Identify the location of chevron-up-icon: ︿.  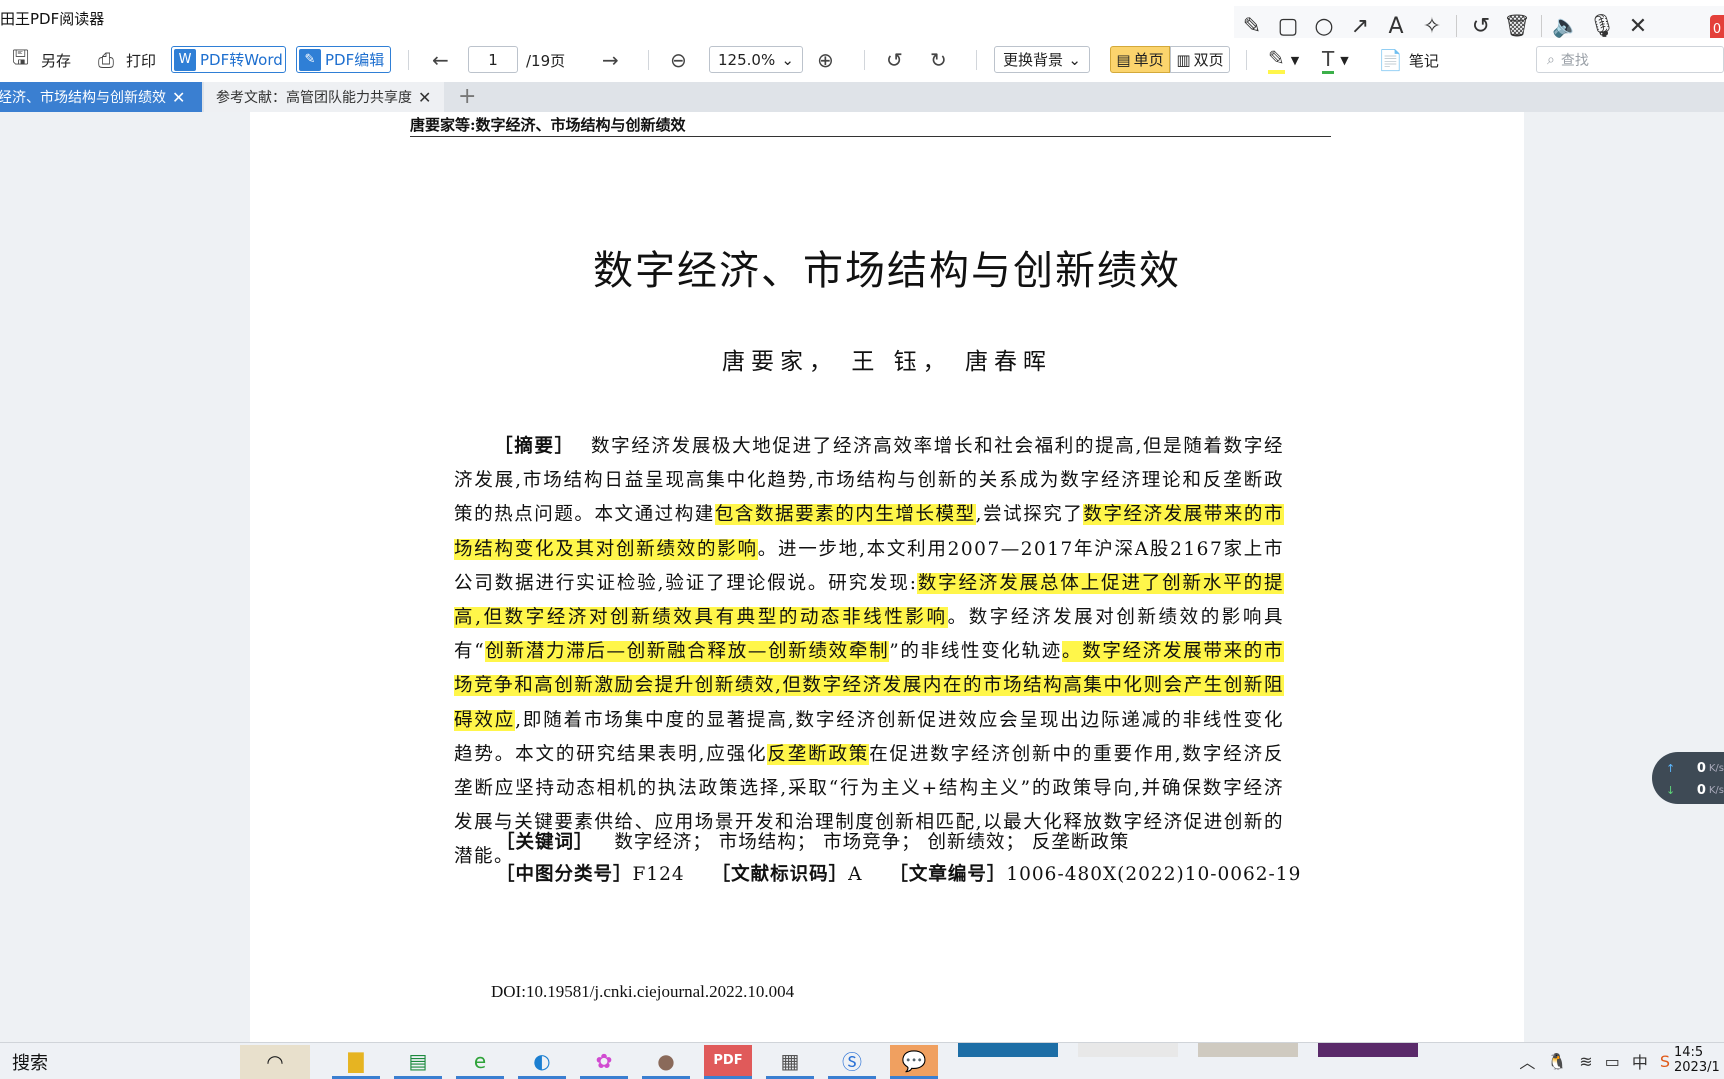
(1527, 1061).